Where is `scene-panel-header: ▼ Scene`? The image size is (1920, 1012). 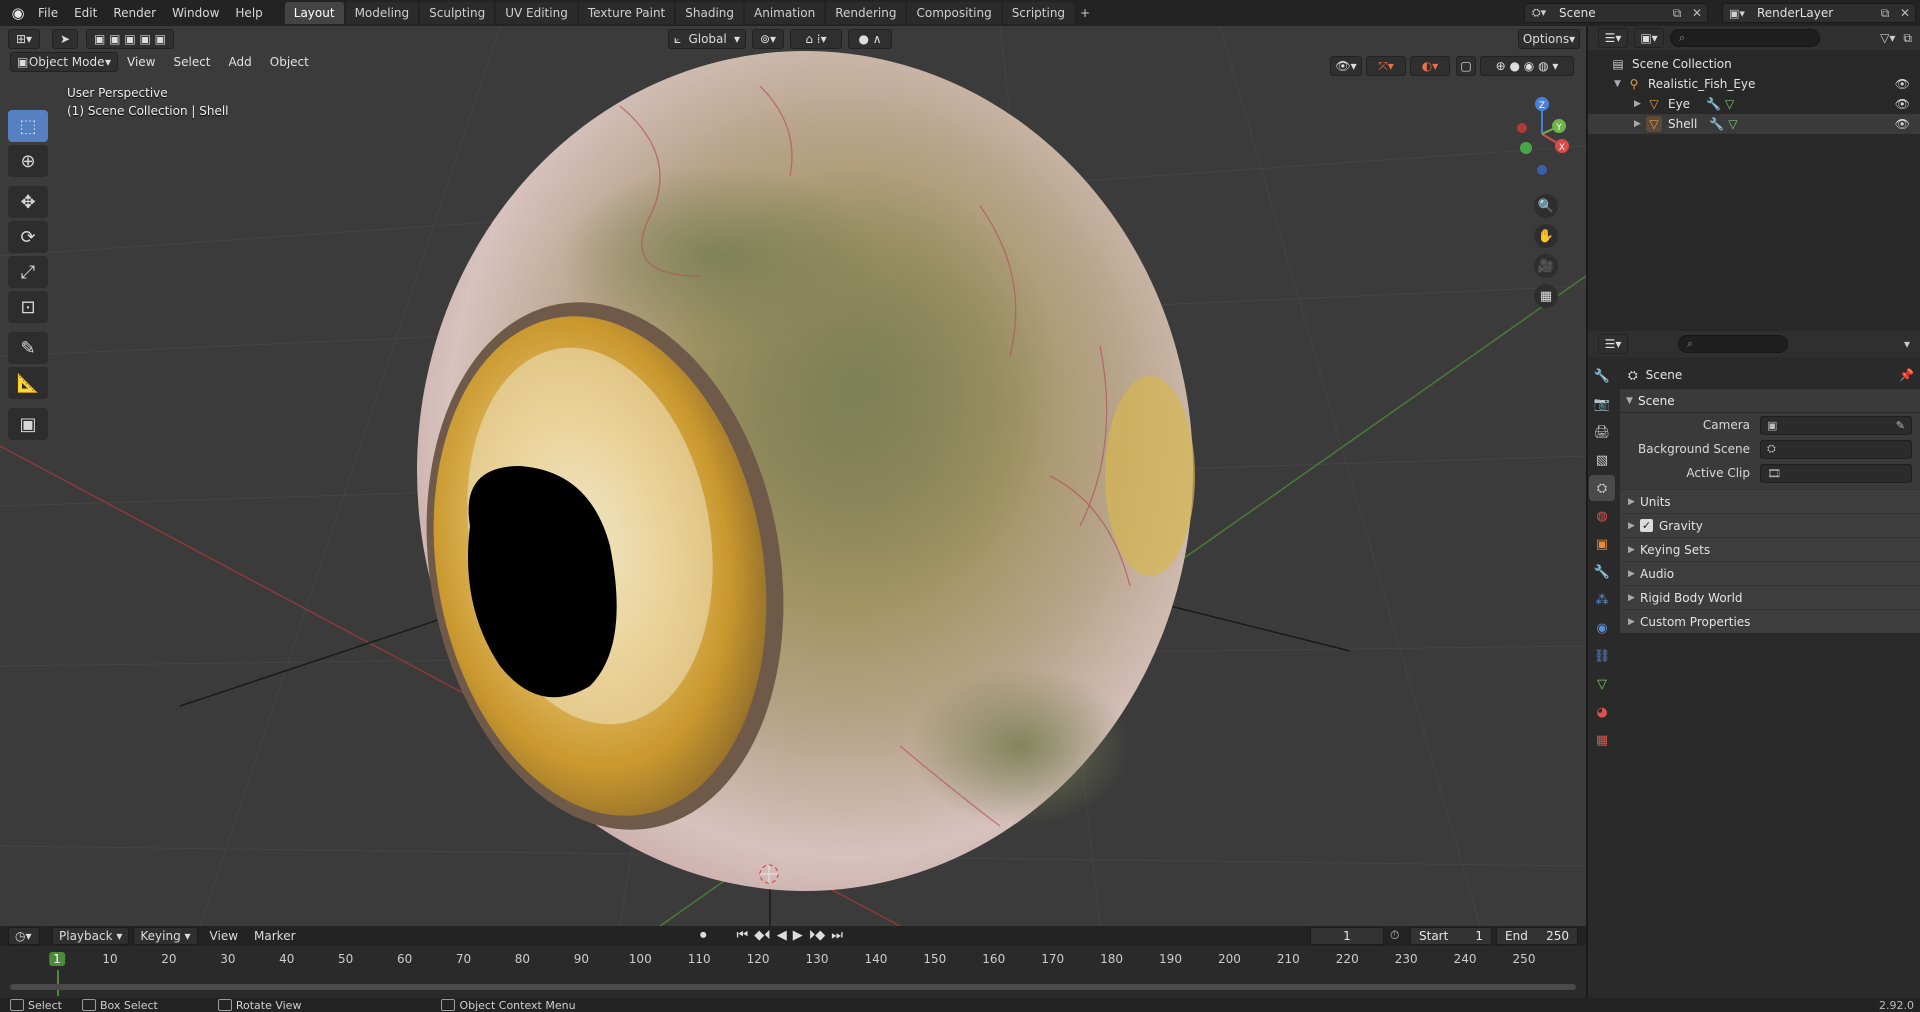 scene-panel-header: ▼ Scene is located at coordinates (1770, 401).